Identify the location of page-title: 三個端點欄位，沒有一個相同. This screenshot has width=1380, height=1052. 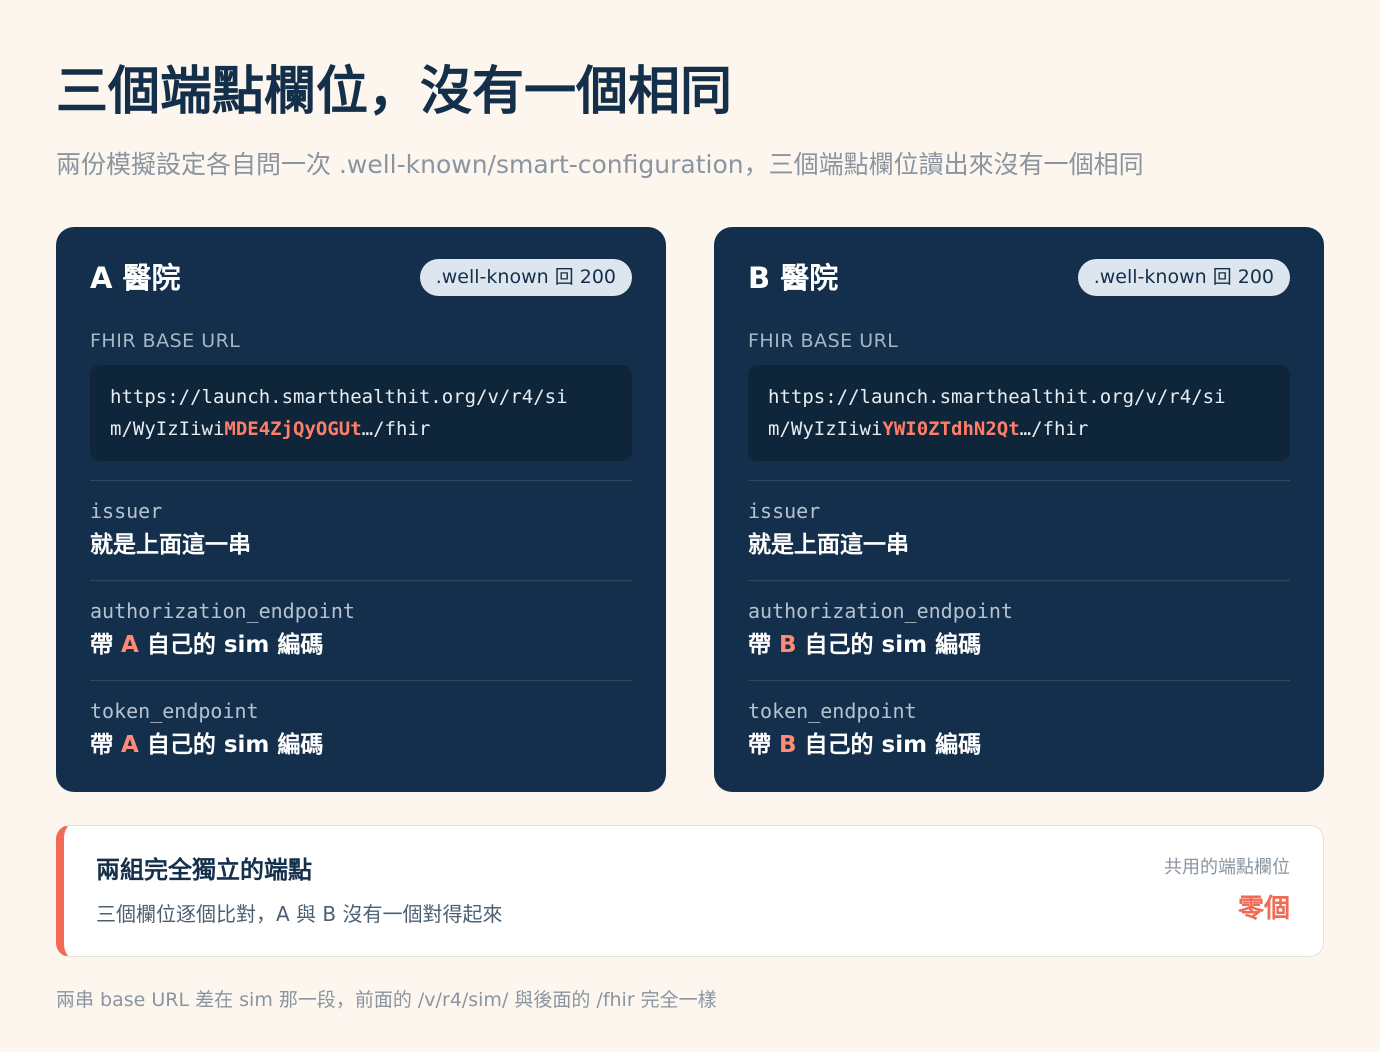
(394, 92).